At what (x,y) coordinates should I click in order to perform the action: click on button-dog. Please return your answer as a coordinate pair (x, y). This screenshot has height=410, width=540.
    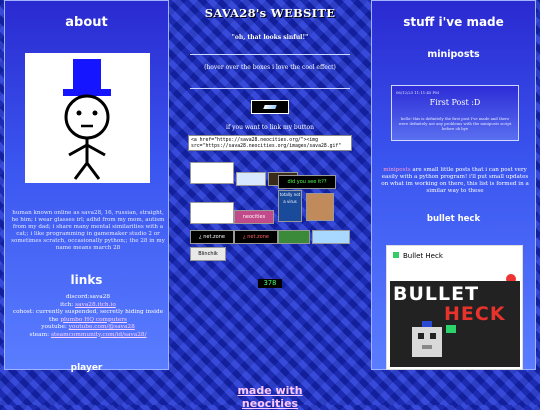
    Looking at the image, I should click on (320, 207).